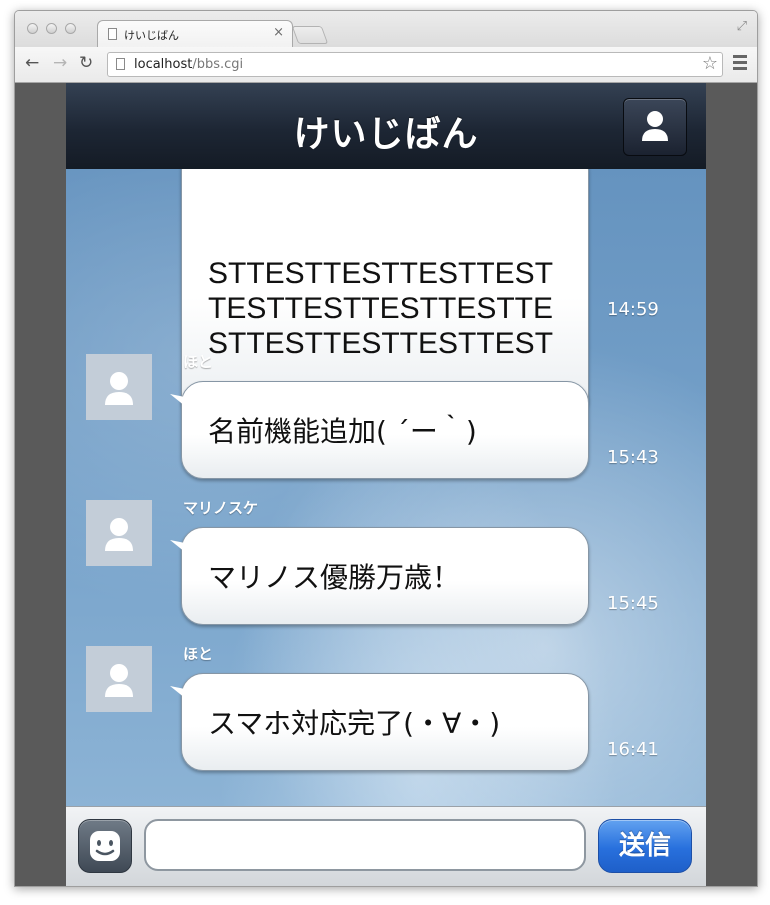  What do you see at coordinates (278, 32) in the screenshot?
I see `tab-close-icon: ×` at bounding box center [278, 32].